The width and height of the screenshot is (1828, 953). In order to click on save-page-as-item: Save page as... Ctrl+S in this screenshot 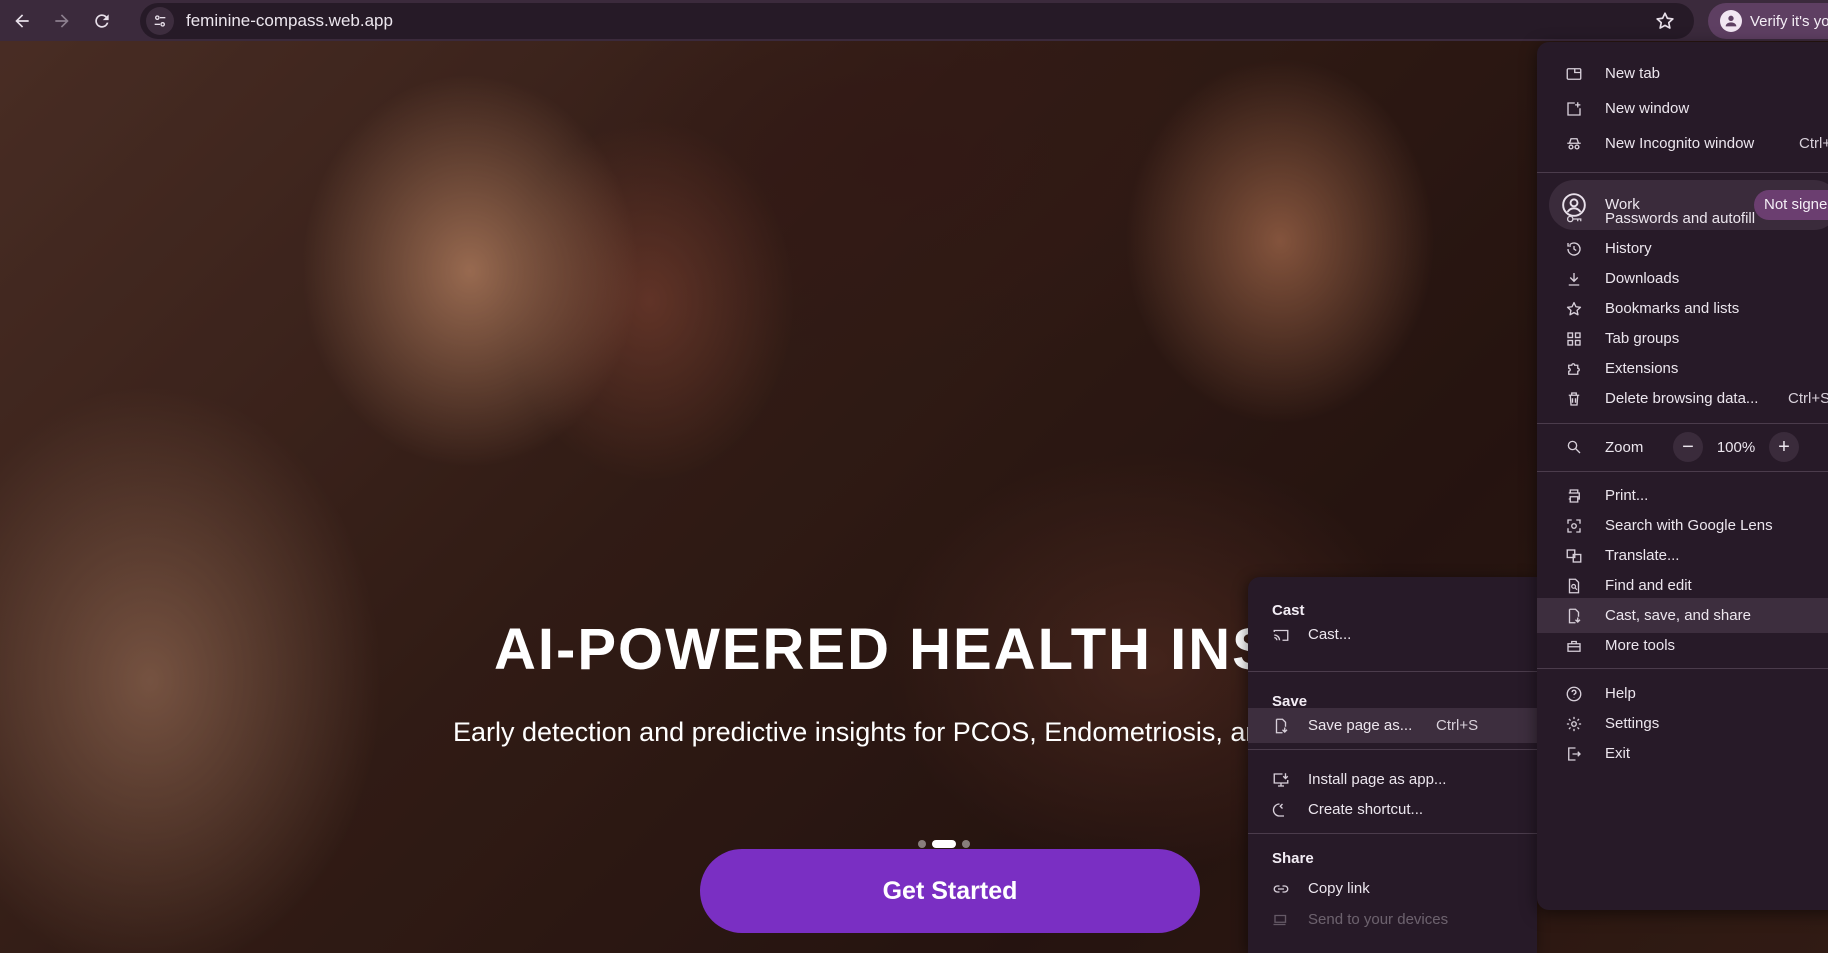, I will do `click(1392, 725)`.